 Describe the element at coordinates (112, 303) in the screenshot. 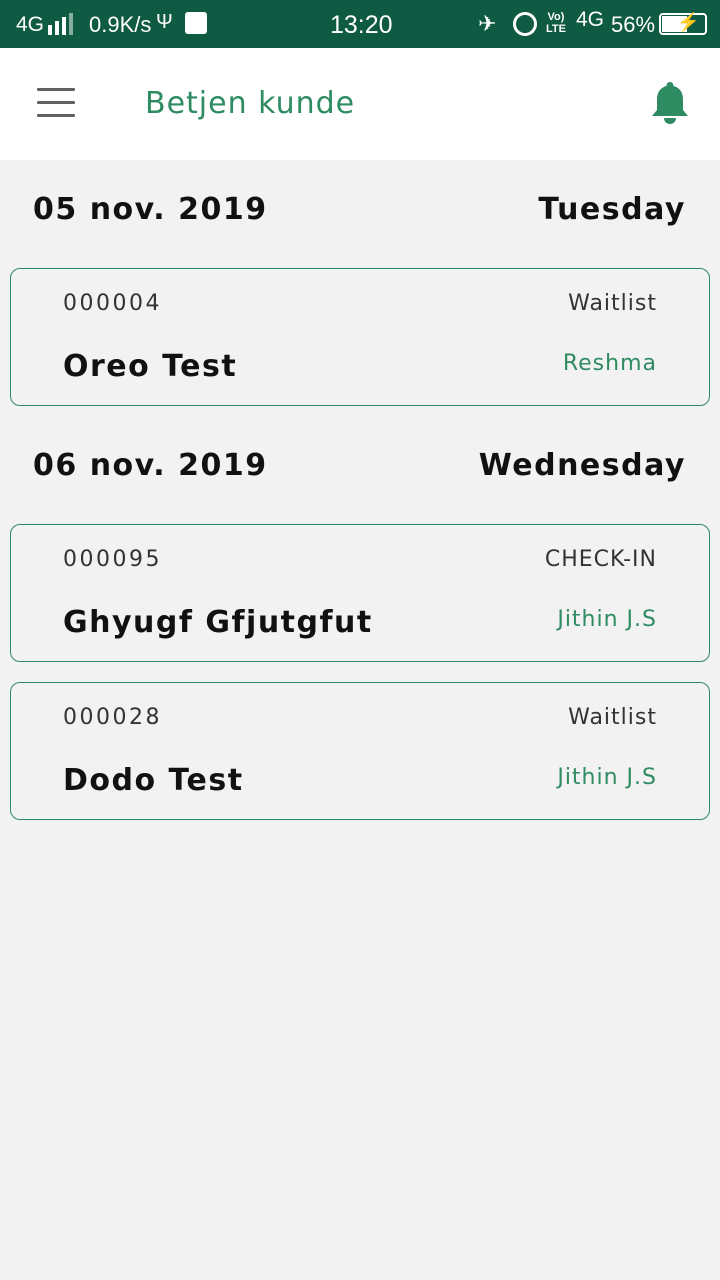

I see `ticket-id: 000004` at that location.